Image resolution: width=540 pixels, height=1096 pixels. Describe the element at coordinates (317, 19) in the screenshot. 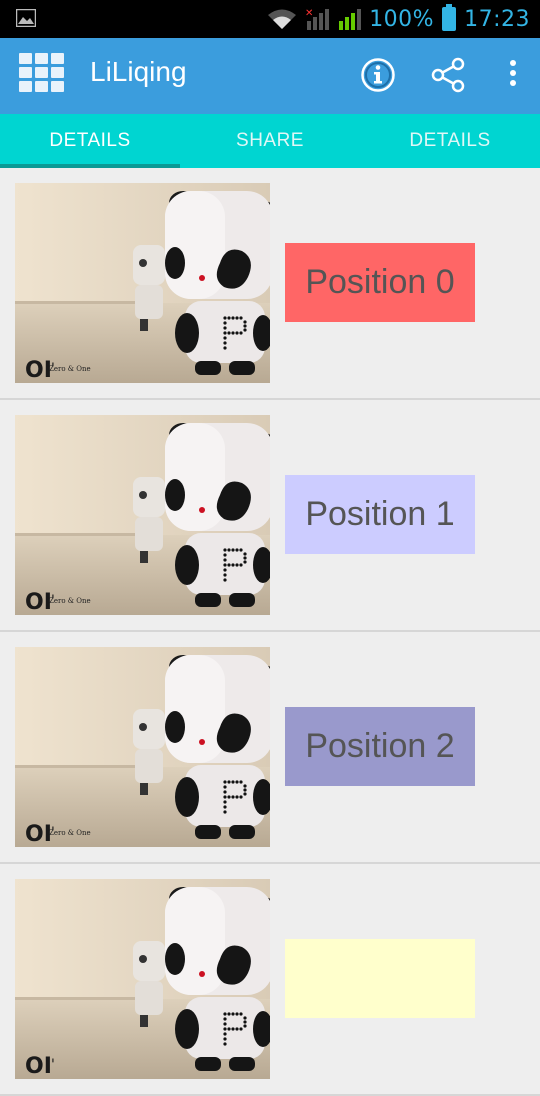

I see `signal-no-service-icon: ✕` at that location.